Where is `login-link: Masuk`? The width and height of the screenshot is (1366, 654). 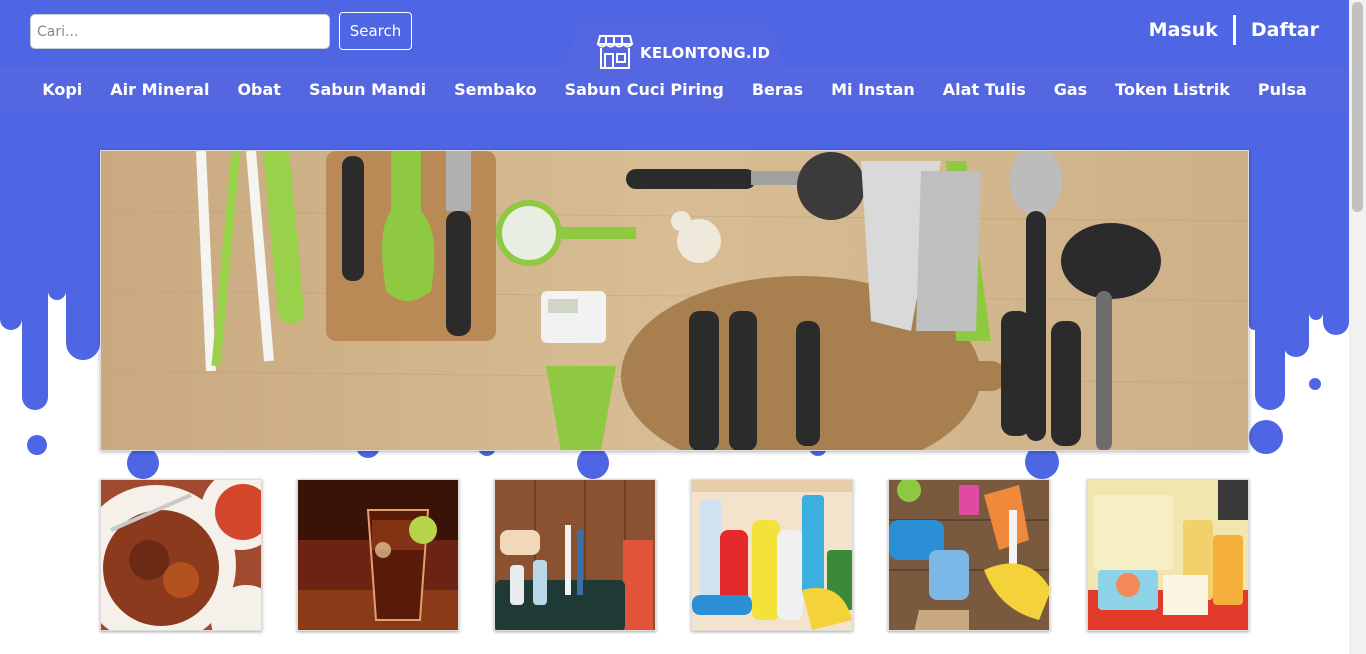 login-link: Masuk is located at coordinates (1183, 30).